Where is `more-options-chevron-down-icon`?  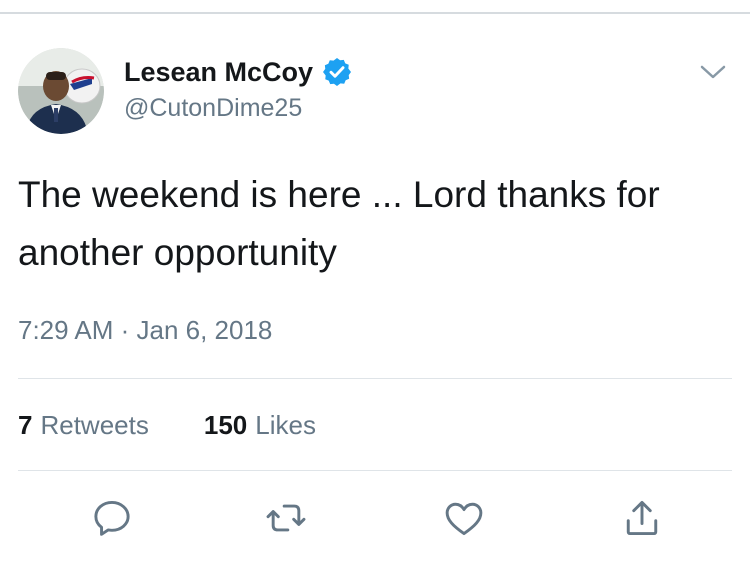 more-options-chevron-down-icon is located at coordinates (713, 72).